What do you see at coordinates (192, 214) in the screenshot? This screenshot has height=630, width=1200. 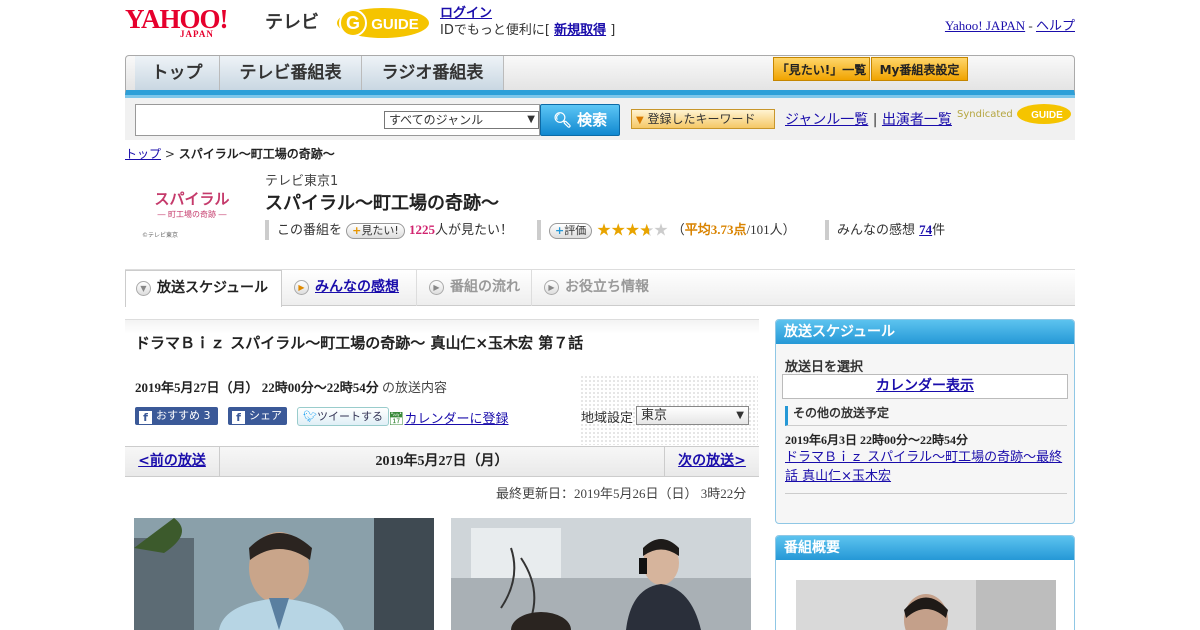 I see `thumbnail-subtitle: ― 町工場の奇跡 ―` at bounding box center [192, 214].